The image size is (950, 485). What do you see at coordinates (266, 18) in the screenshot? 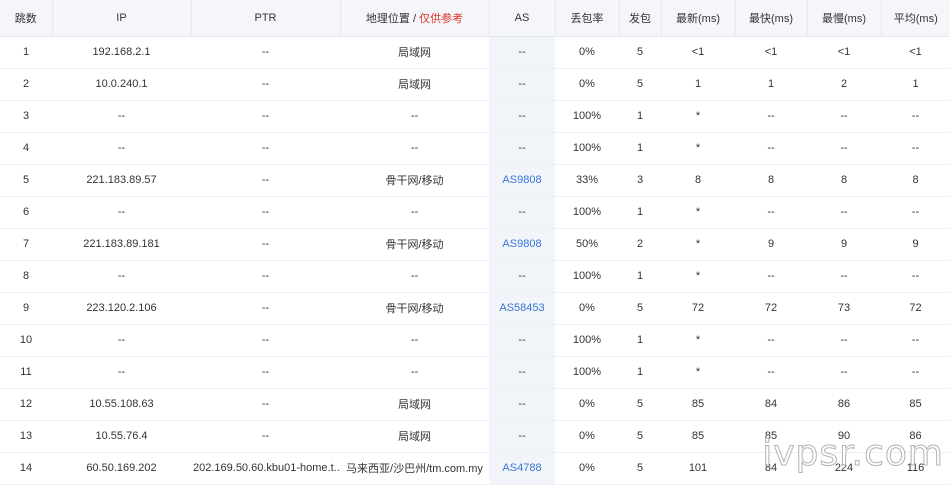
I see `col-header-ptr: PTR` at bounding box center [266, 18].